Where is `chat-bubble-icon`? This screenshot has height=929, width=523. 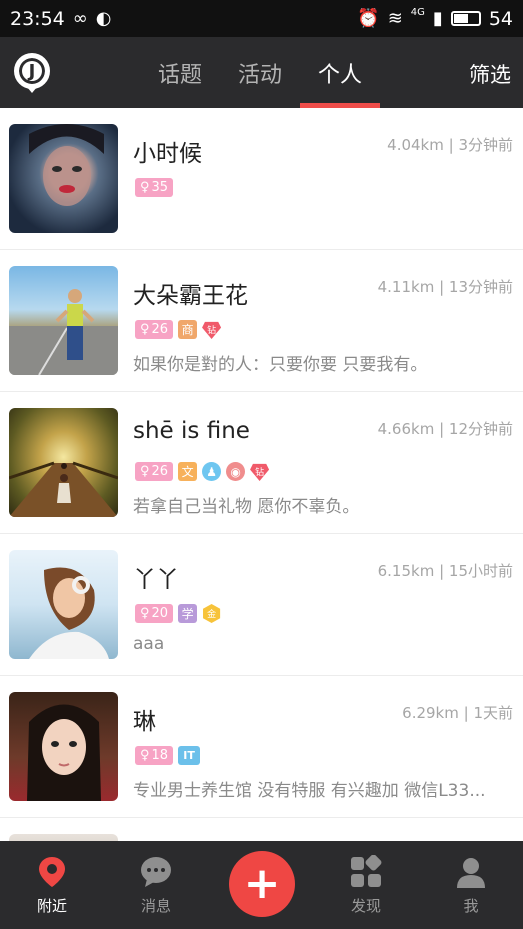
chat-bubble-icon is located at coordinates (156, 871).